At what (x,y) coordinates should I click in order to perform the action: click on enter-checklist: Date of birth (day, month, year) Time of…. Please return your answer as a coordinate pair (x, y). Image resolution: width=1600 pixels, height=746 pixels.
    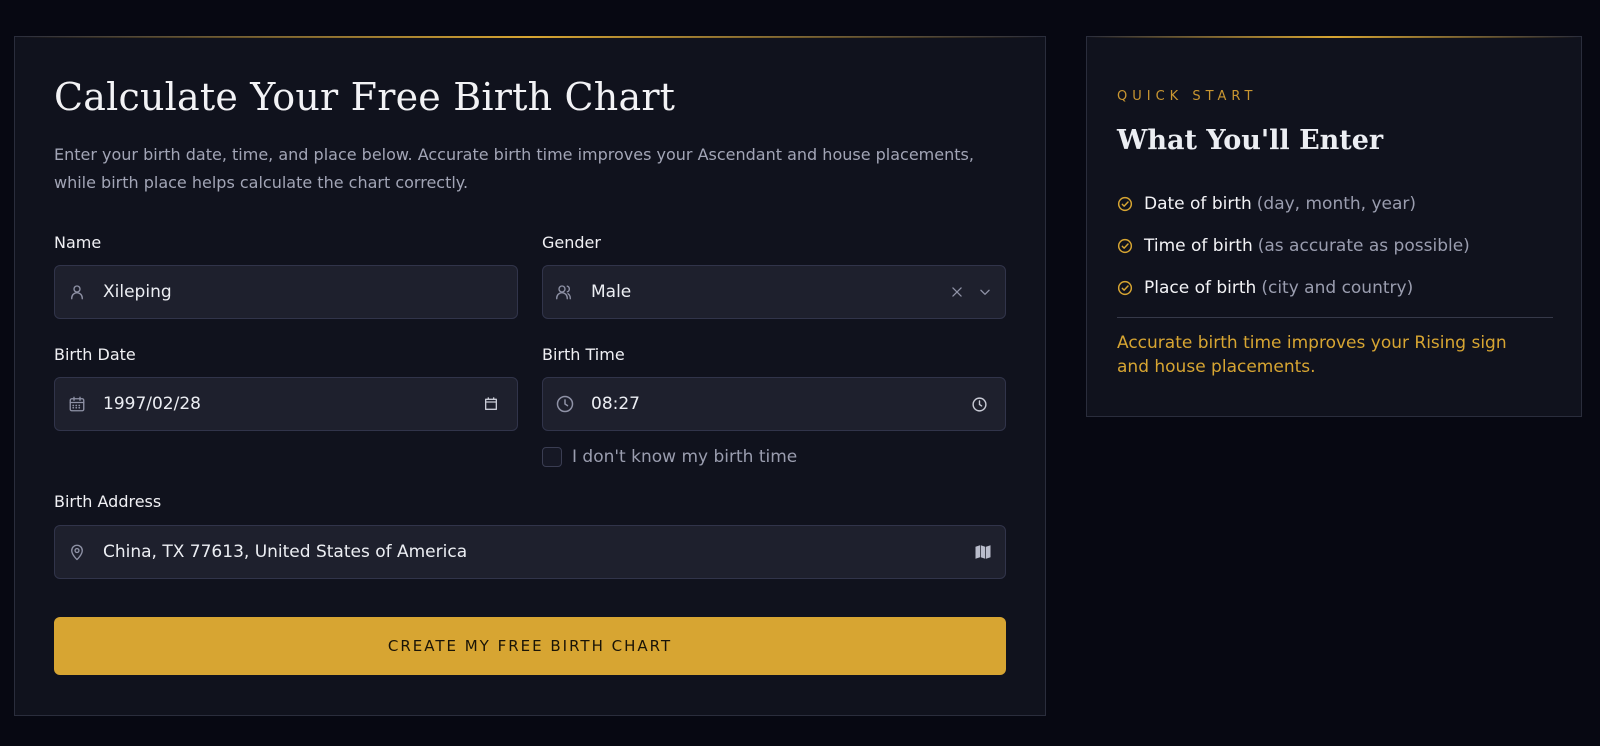
    Looking at the image, I should click on (1293, 246).